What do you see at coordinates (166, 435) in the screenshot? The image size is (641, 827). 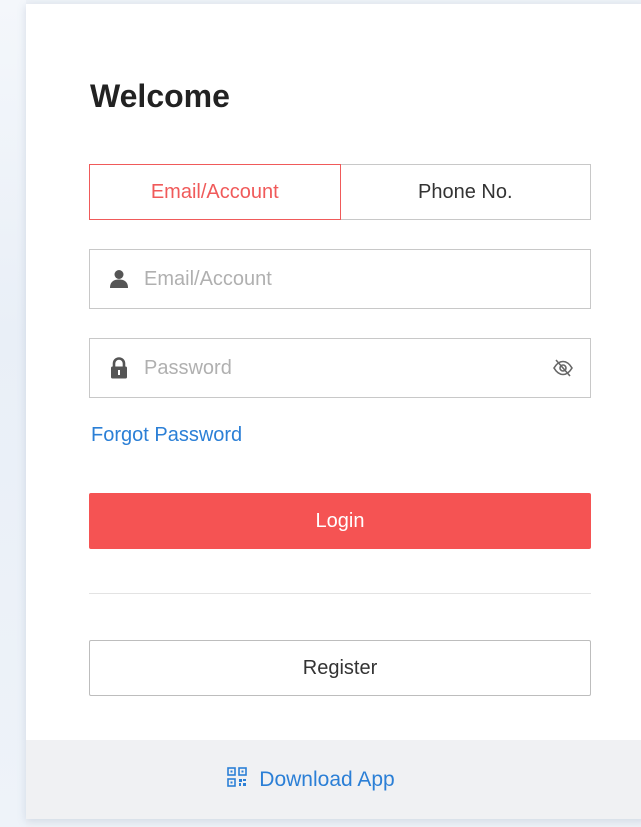 I see `forgot-password-link: Forgot Password` at bounding box center [166, 435].